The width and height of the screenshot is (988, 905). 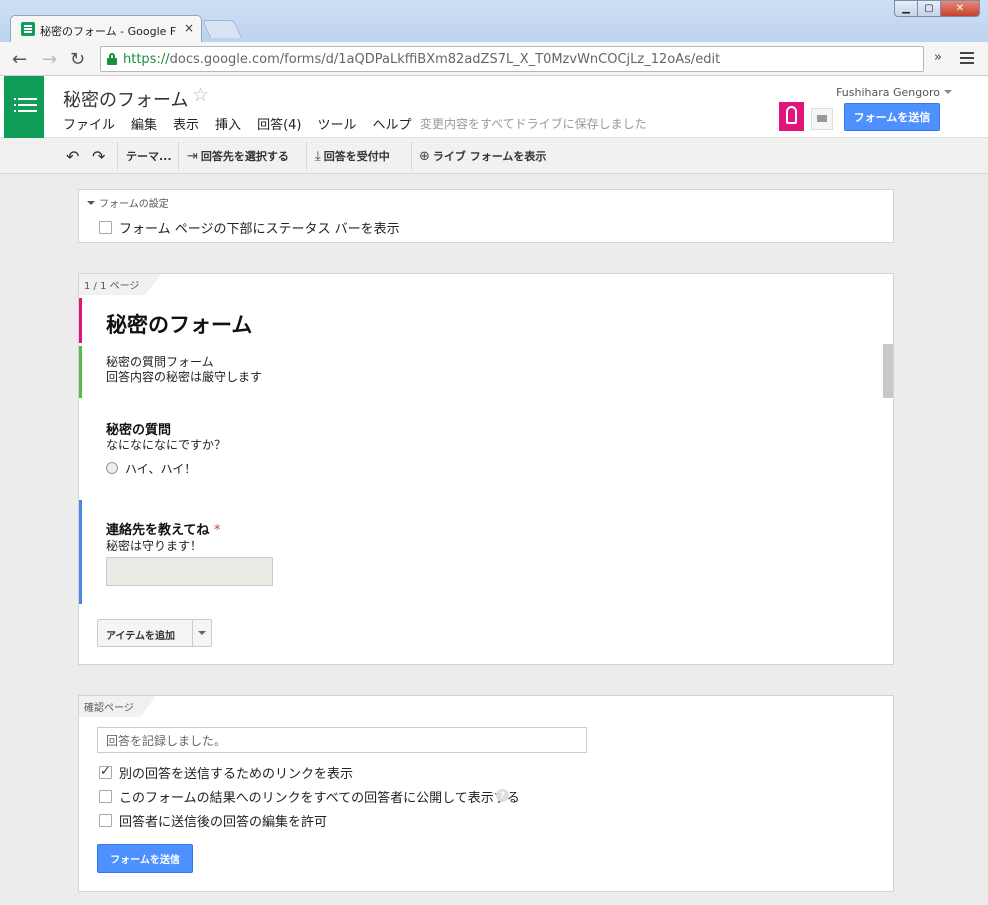 What do you see at coordinates (154, 546) in the screenshot?
I see `question-2-help: 秘密は守ります！` at bounding box center [154, 546].